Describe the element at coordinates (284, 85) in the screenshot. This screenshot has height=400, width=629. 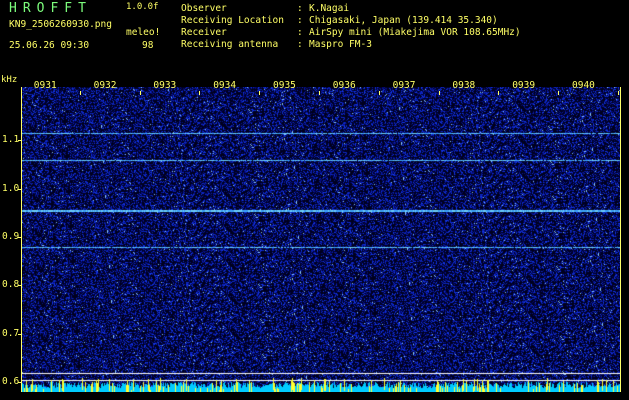
I see `x-tick-label: 0935` at that location.